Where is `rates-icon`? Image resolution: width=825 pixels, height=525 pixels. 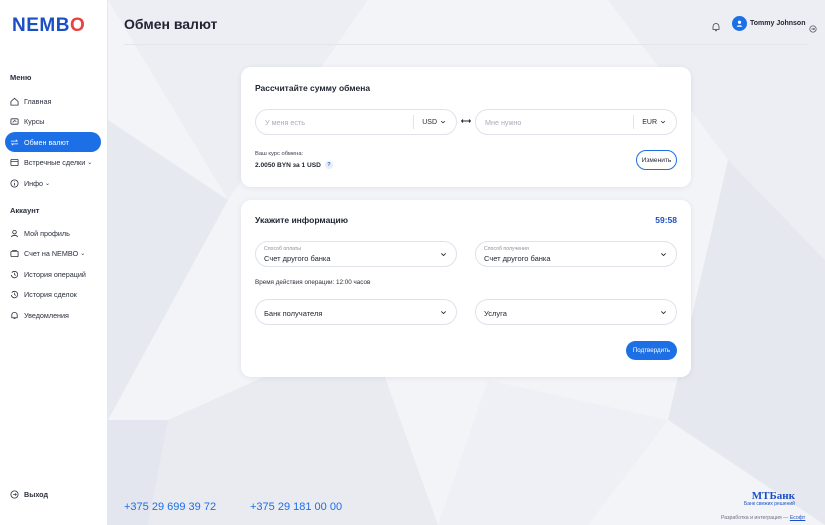
rates-icon is located at coordinates (14, 121).